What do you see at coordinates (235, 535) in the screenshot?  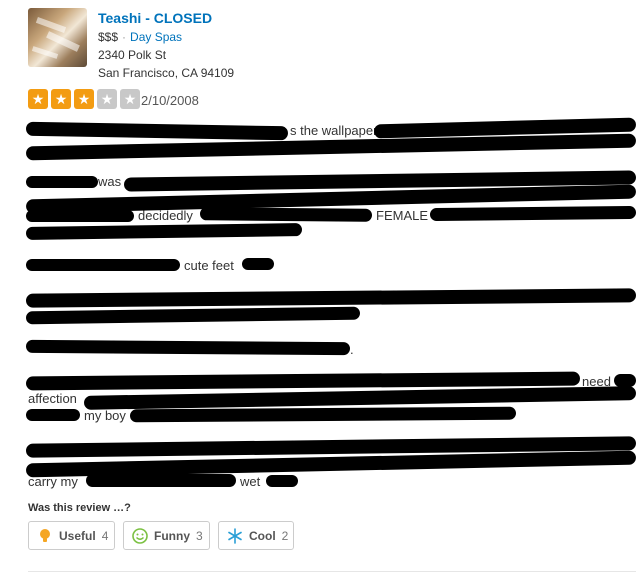 I see `snowflake-icon` at bounding box center [235, 535].